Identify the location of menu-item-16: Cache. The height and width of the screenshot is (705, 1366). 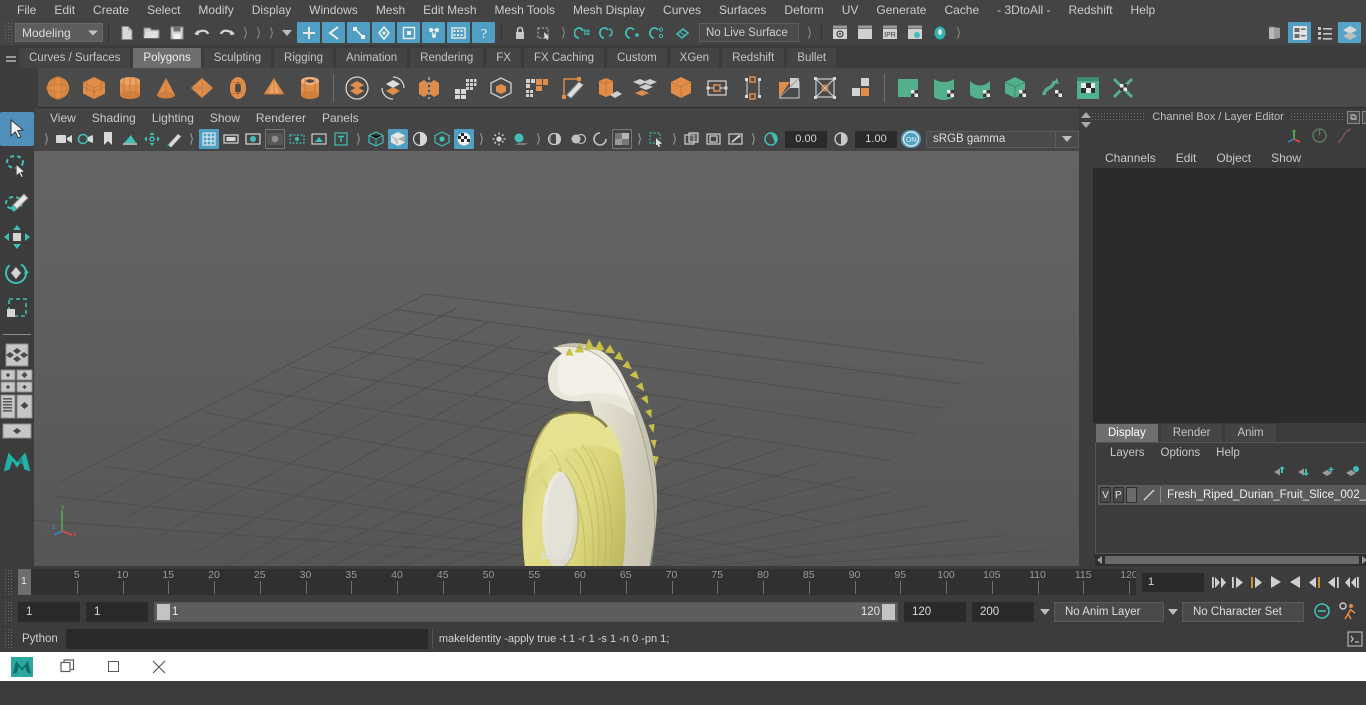
(961, 10).